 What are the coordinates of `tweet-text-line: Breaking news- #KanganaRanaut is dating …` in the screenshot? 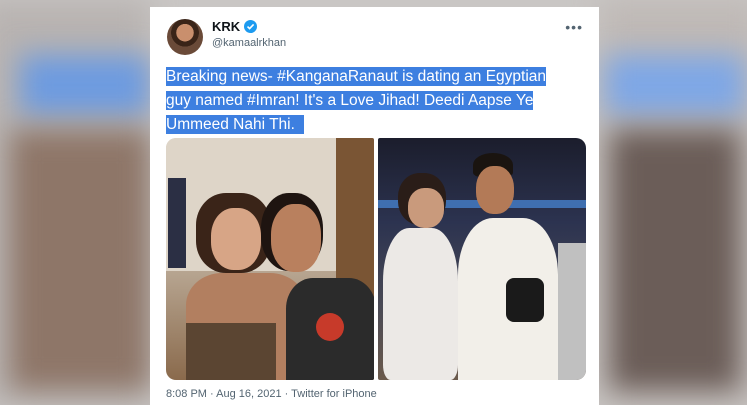 It's located at (356, 76).